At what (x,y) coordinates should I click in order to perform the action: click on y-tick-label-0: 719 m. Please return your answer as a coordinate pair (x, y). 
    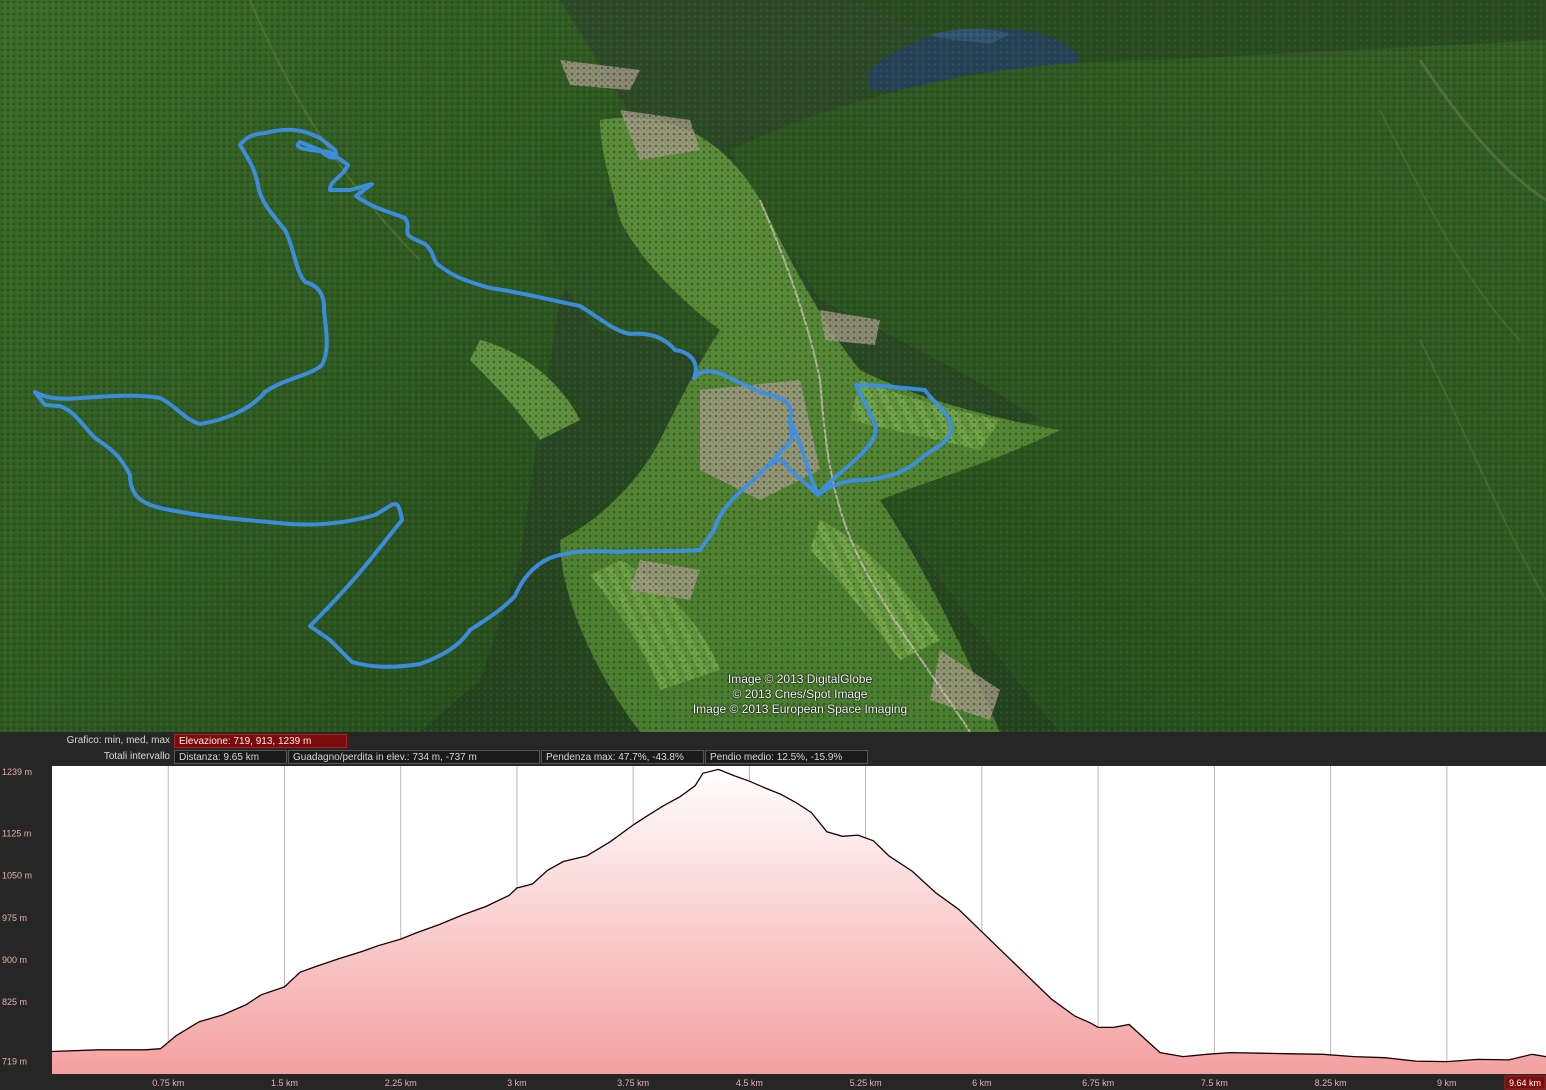
    Looking at the image, I should click on (14, 1062).